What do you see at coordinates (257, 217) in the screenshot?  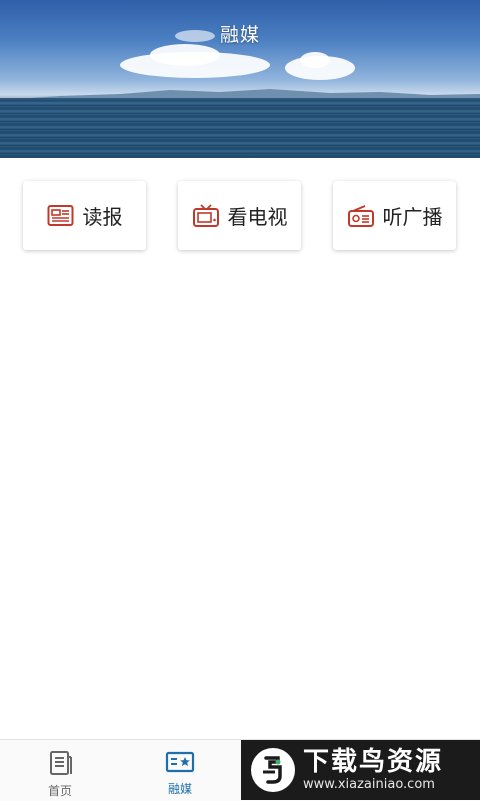 I see `watch-tv-label: 看电视` at bounding box center [257, 217].